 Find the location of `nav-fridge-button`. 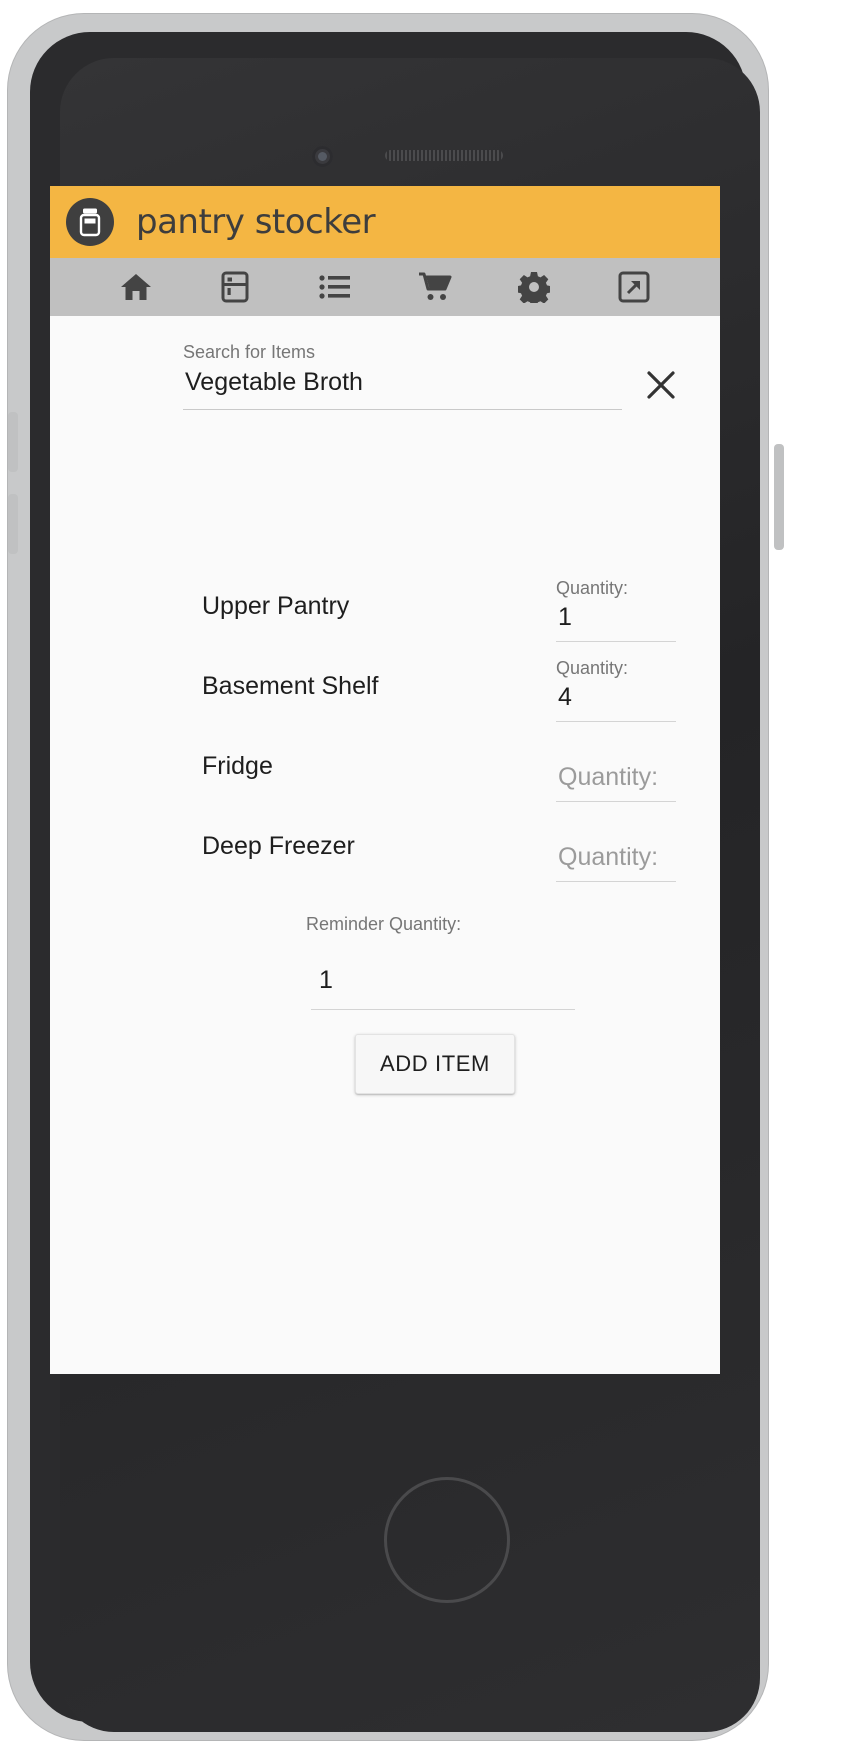

nav-fridge-button is located at coordinates (235, 287).